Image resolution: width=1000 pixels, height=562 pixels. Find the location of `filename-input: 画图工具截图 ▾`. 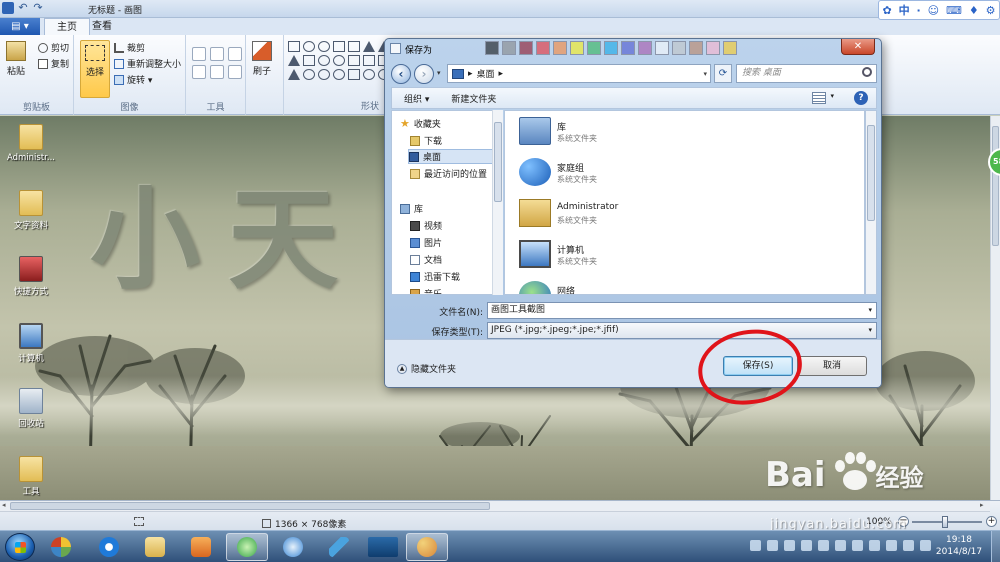

filename-input: 画图工具截图 ▾ is located at coordinates (682, 310).